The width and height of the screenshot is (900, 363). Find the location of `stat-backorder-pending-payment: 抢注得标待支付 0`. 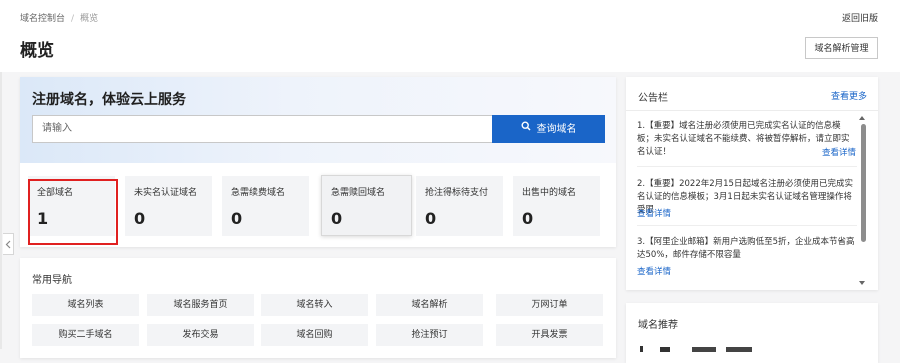

stat-backorder-pending-payment: 抢注得标待支付 0 is located at coordinates (459, 206).